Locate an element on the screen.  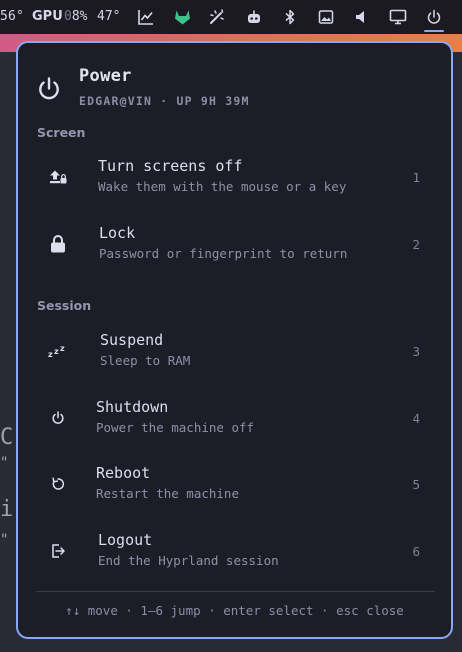
sleep-icon: zzz is located at coordinates (58, 351).